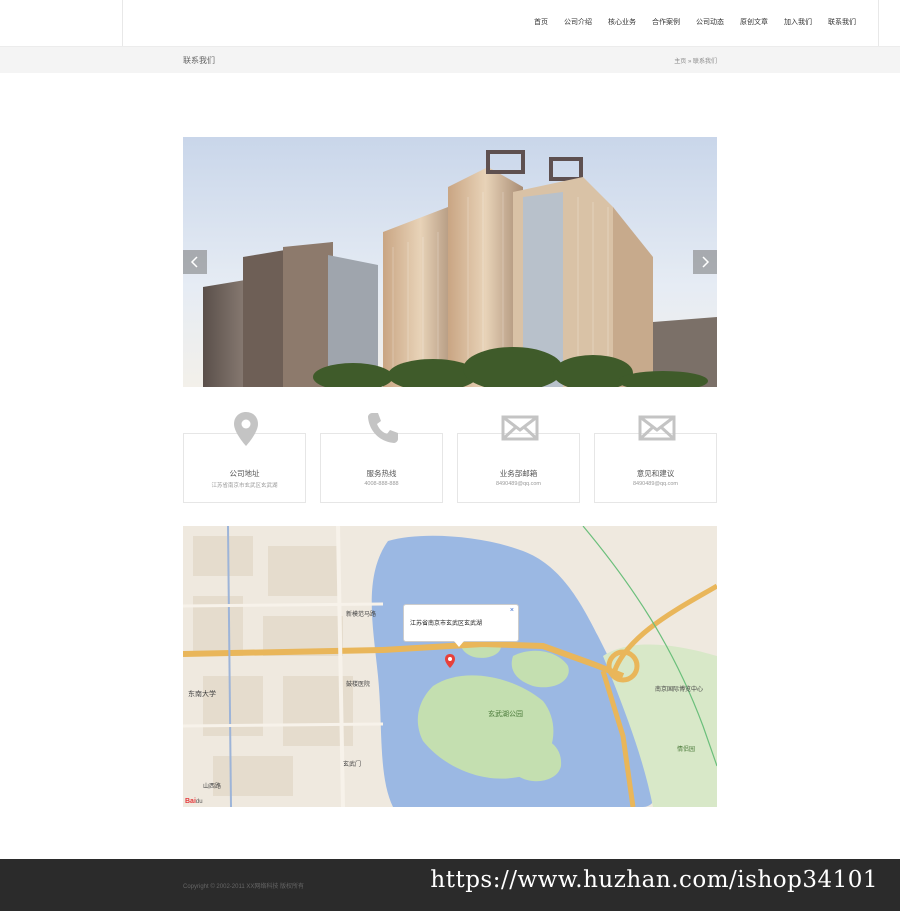  Describe the element at coordinates (245, 433) in the screenshot. I see `location-pin-icon` at that location.